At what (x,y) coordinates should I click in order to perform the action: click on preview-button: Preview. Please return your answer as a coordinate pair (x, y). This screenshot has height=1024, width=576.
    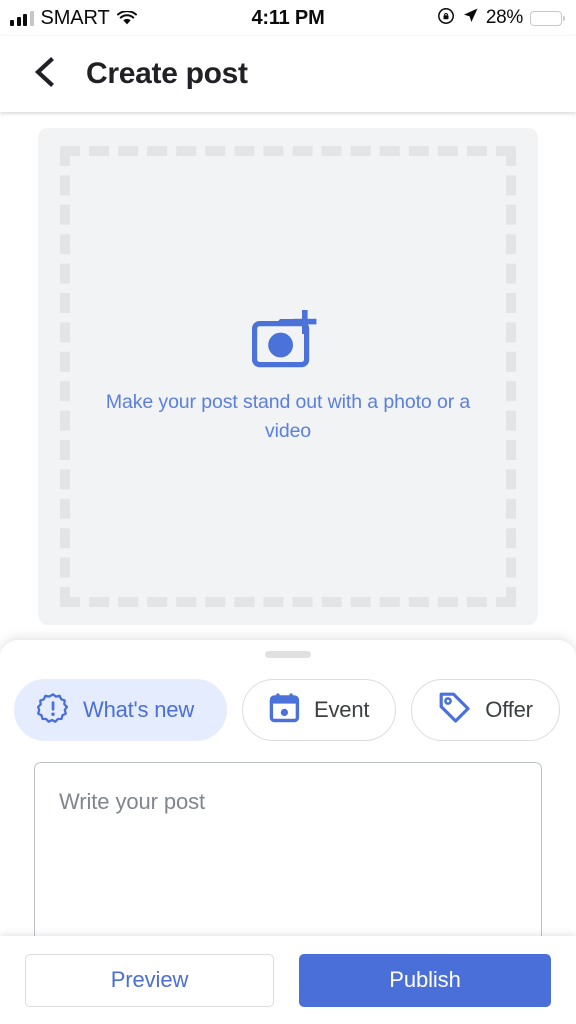
    Looking at the image, I should click on (149, 980).